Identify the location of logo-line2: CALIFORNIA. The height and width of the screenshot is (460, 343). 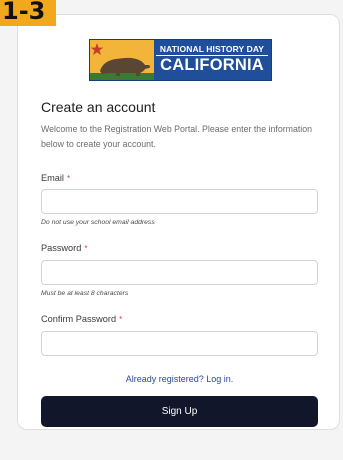
(212, 65).